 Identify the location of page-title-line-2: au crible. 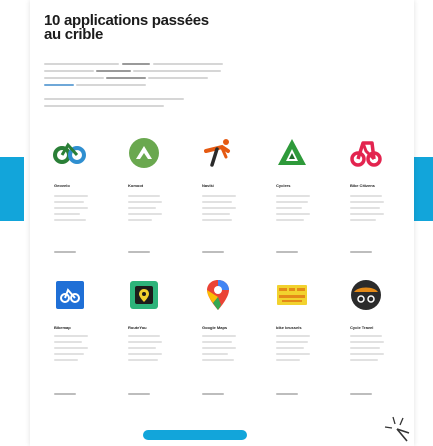
(73, 34).